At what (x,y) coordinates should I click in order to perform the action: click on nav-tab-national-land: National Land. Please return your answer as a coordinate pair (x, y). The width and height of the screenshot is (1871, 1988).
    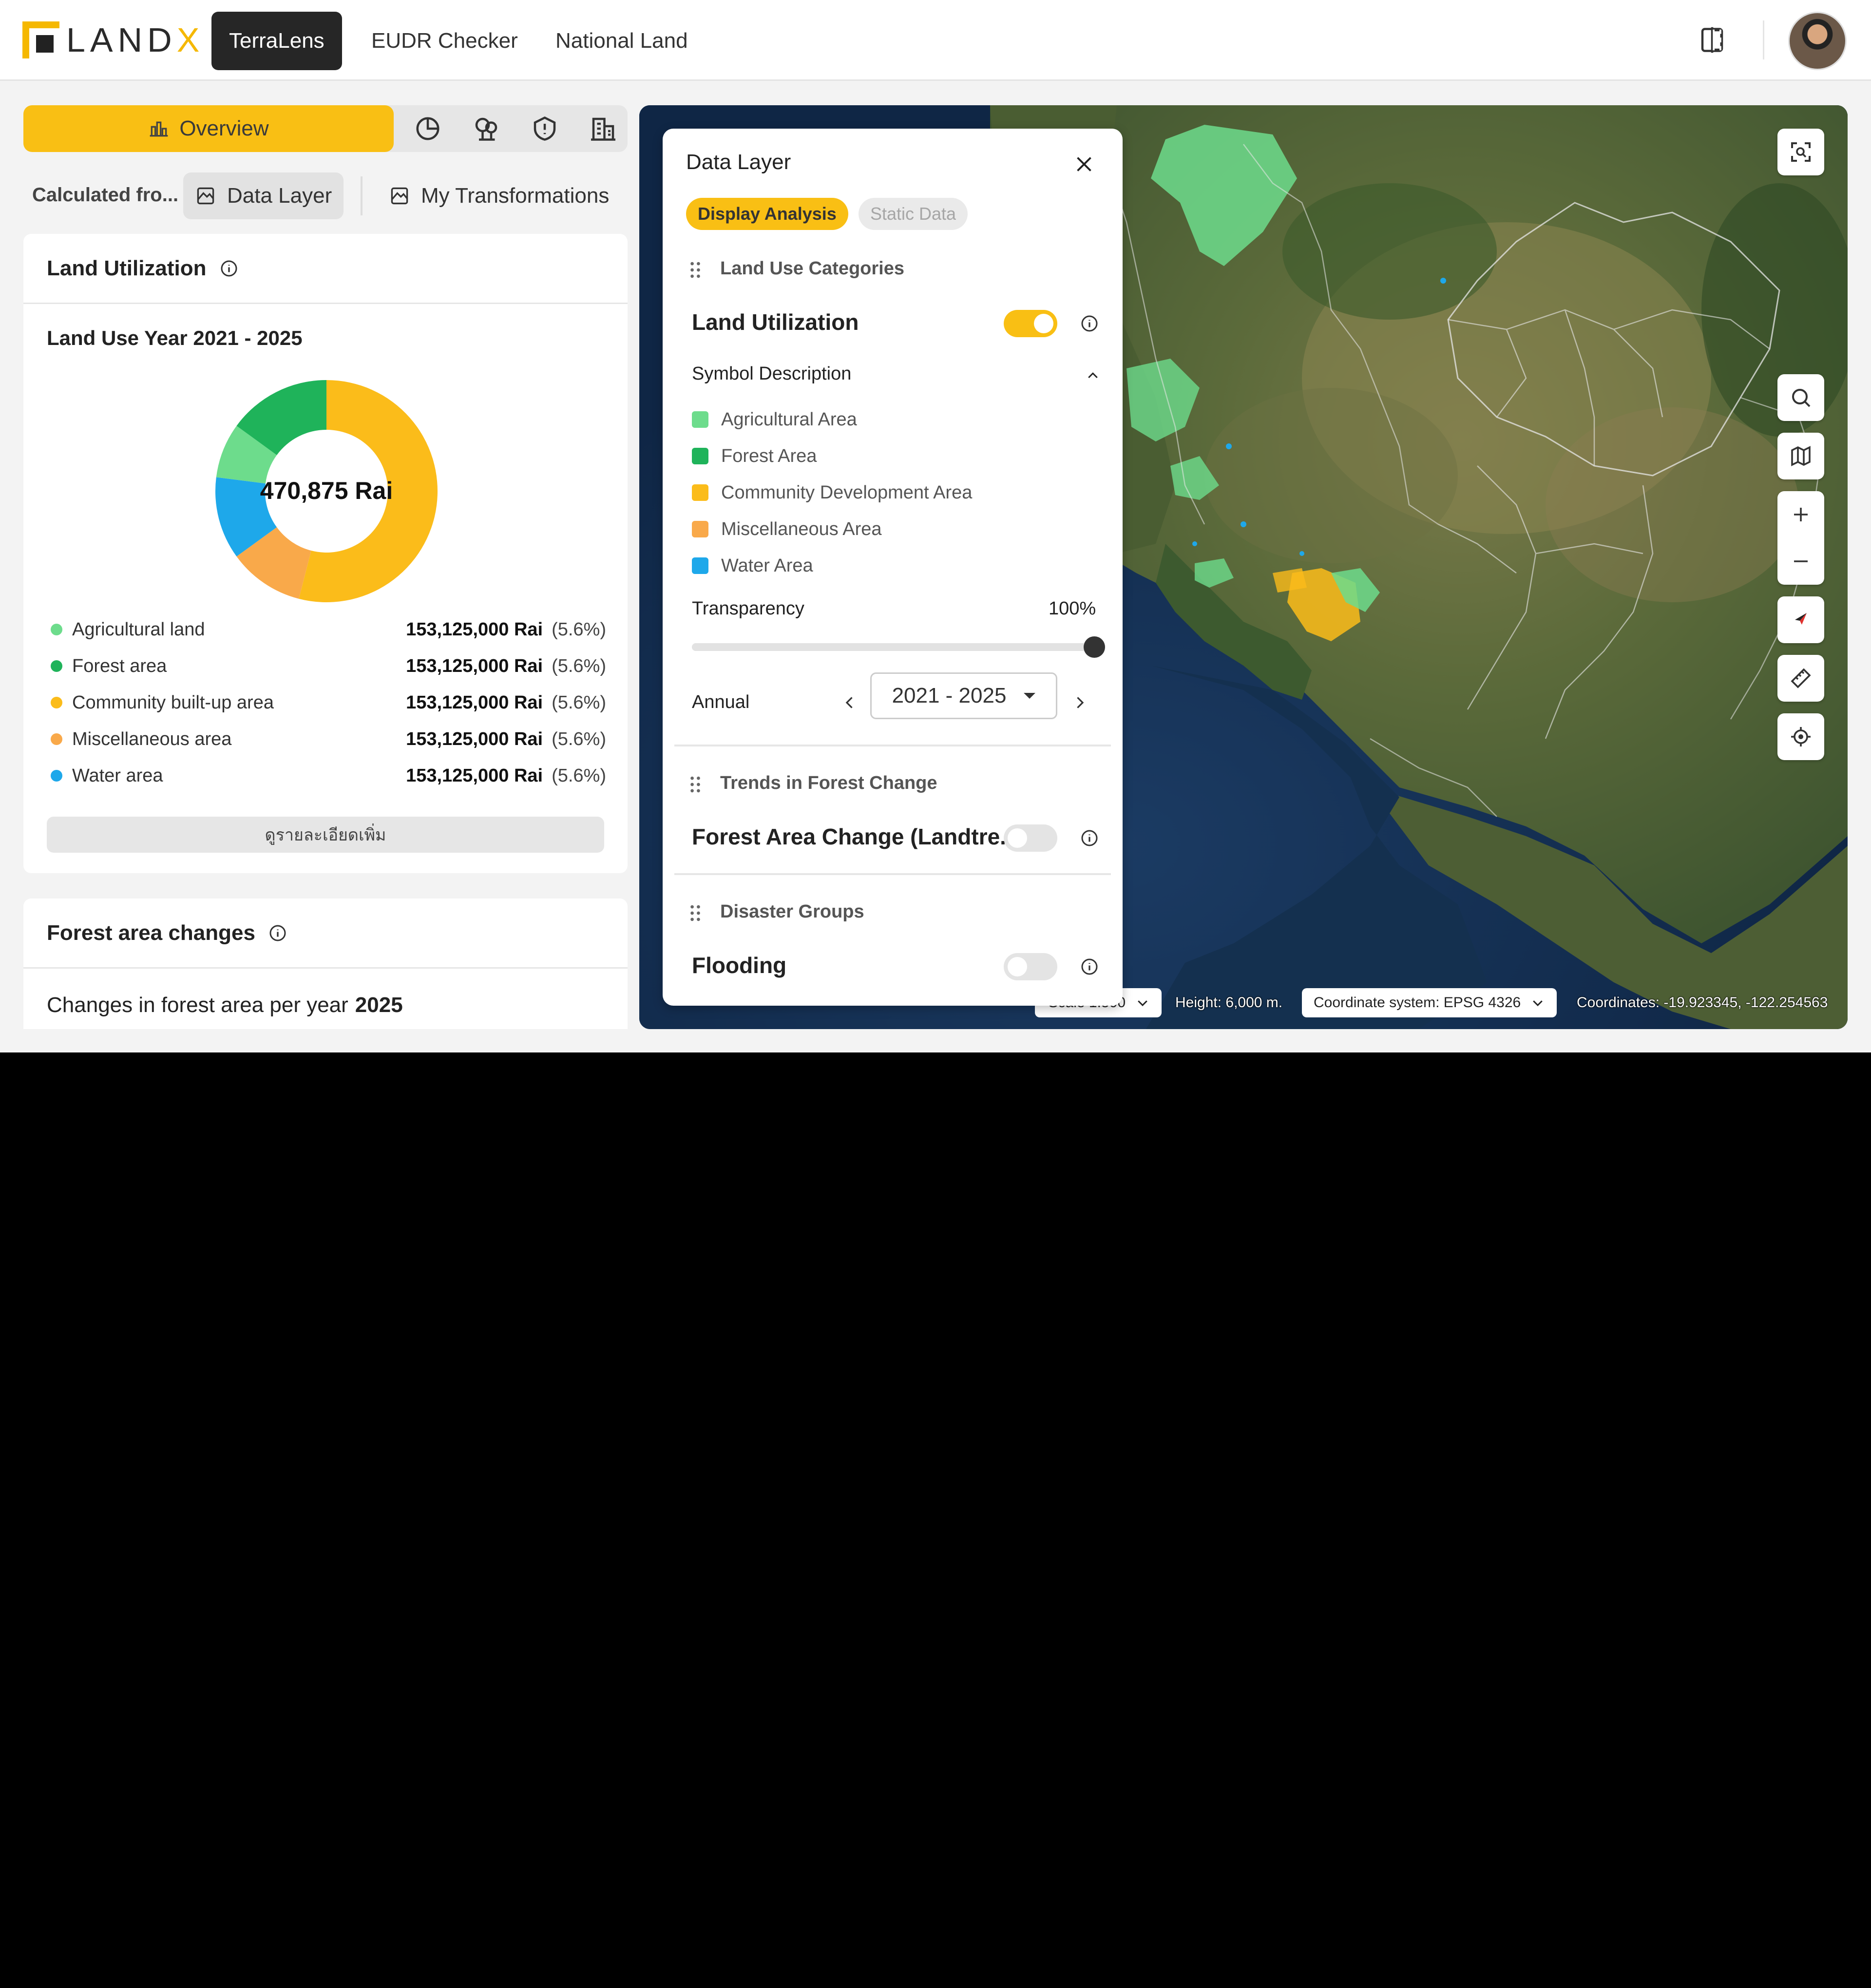
    Looking at the image, I should click on (622, 41).